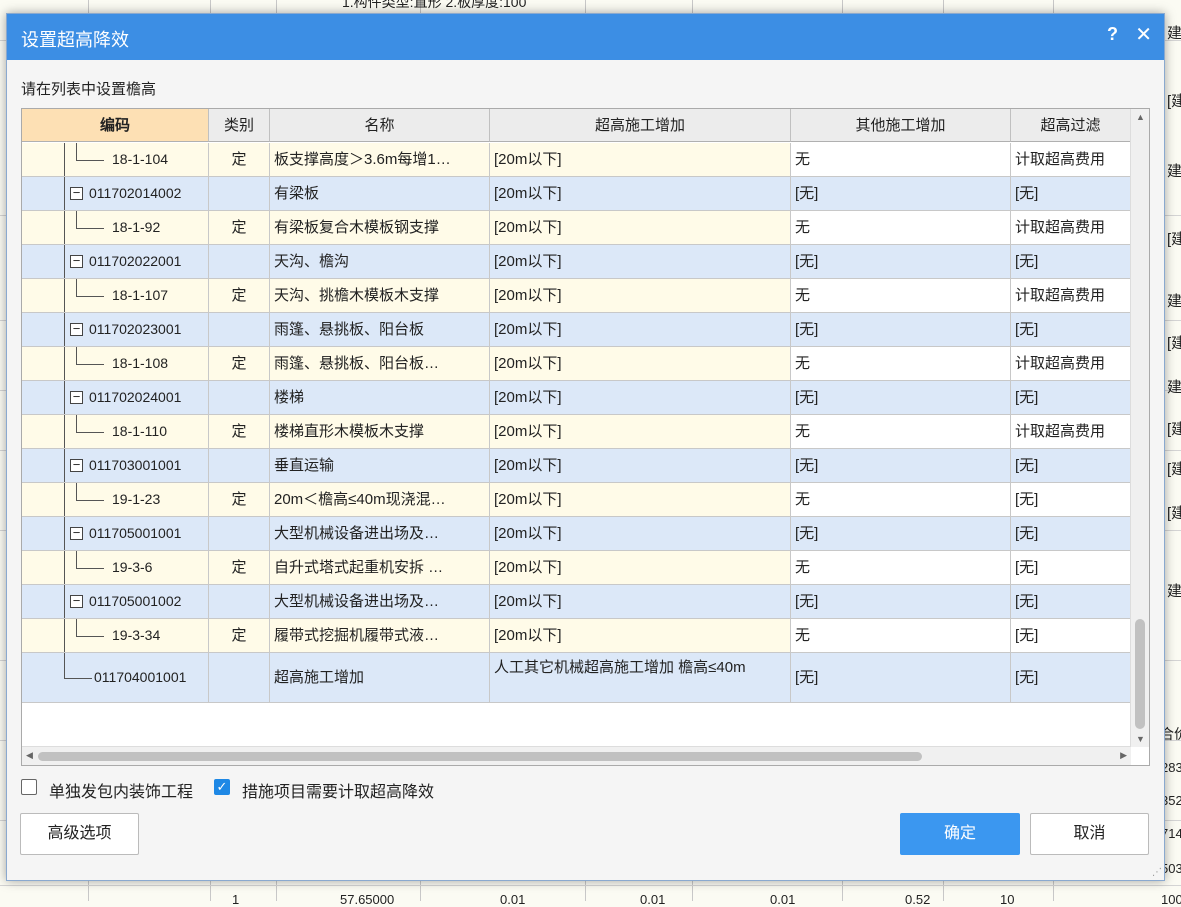 This screenshot has width=1181, height=907. Describe the element at coordinates (115, 466) in the screenshot. I see `code-cell: −011703001001` at that location.